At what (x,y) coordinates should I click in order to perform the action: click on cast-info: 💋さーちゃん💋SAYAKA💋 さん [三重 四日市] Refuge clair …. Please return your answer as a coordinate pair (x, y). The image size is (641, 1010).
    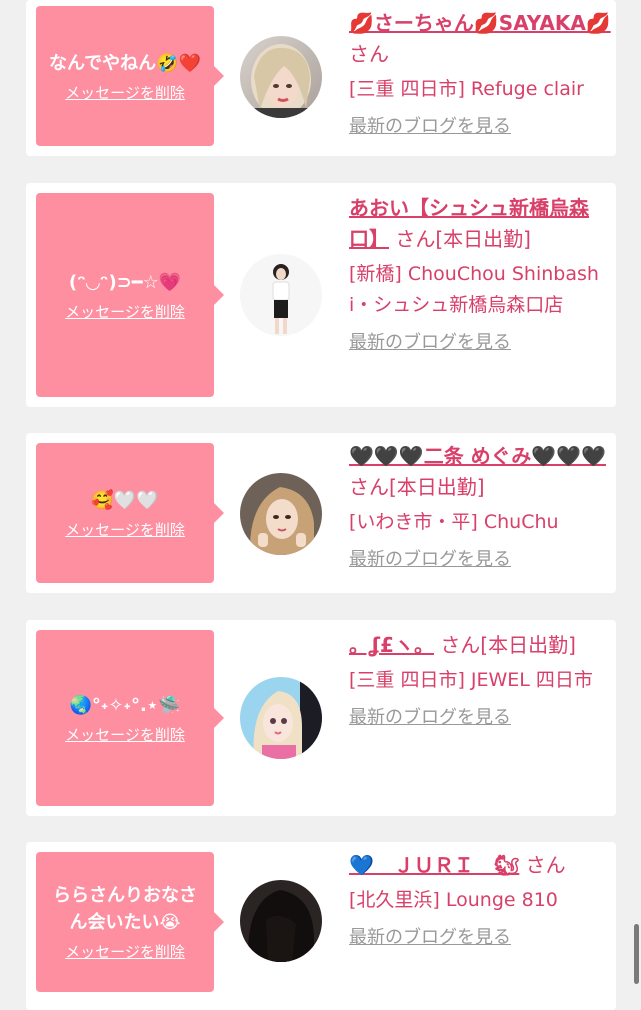
    Looking at the image, I should click on (480, 73).